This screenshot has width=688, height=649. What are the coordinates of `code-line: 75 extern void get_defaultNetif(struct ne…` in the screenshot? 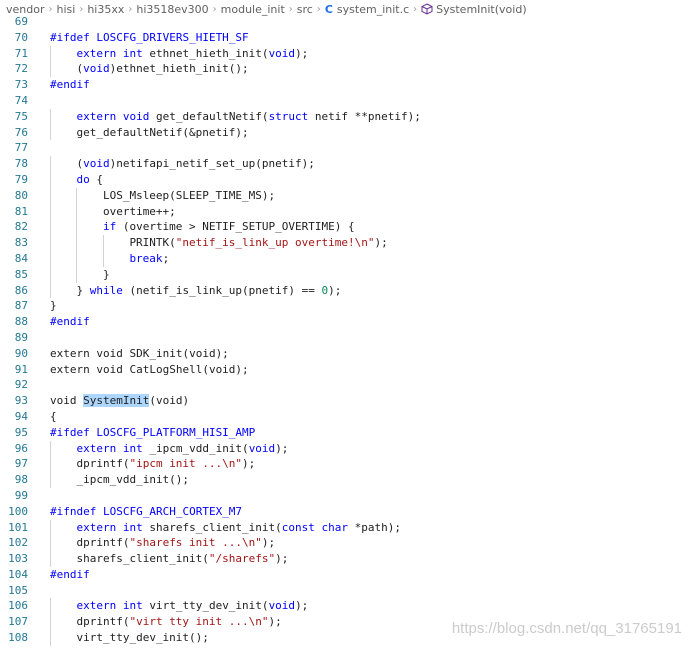 It's located at (344, 116).